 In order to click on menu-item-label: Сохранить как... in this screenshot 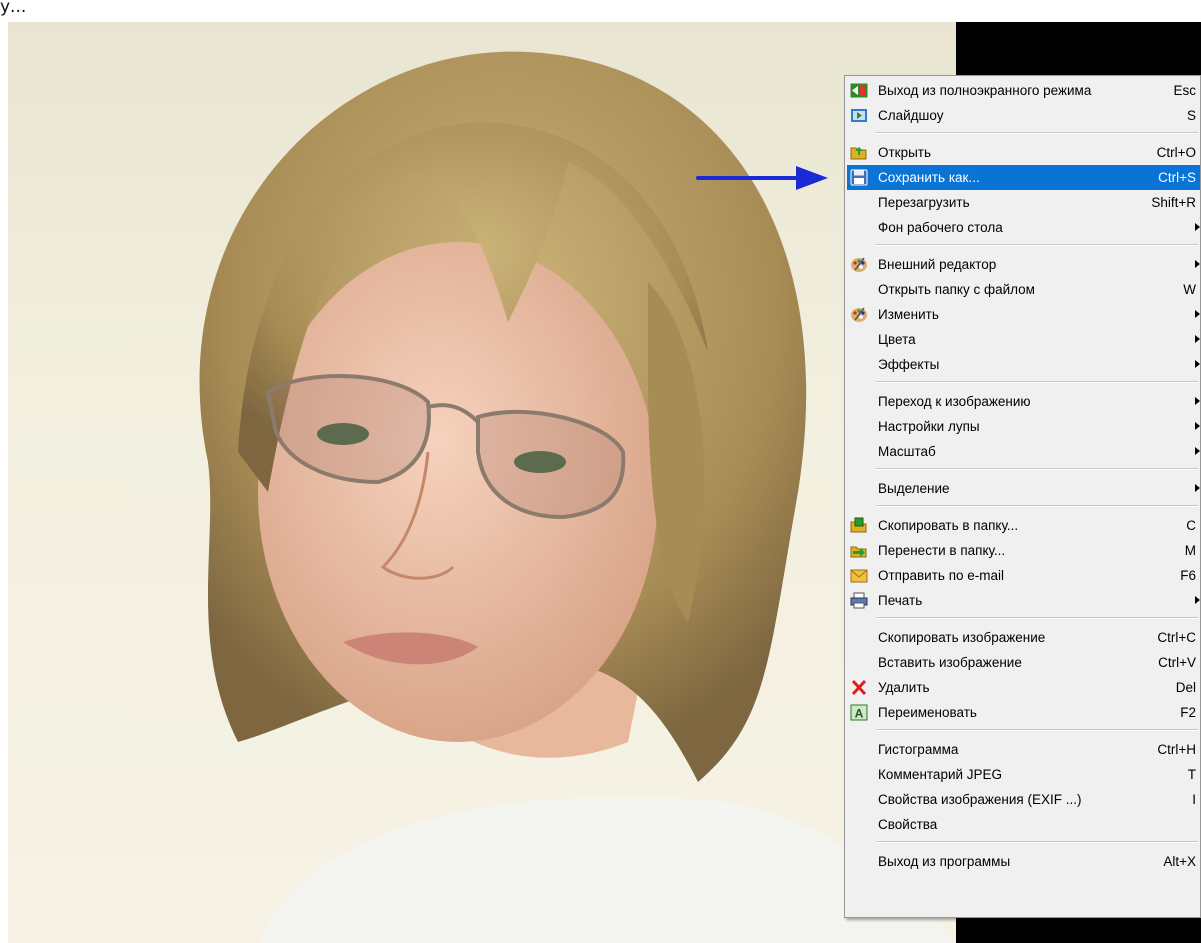, I will do `click(929, 177)`.